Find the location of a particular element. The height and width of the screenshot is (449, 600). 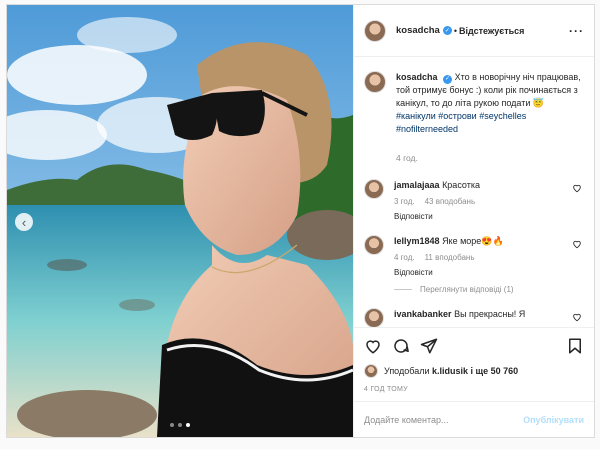

publish-button: Опублікувати is located at coordinates (553, 420).